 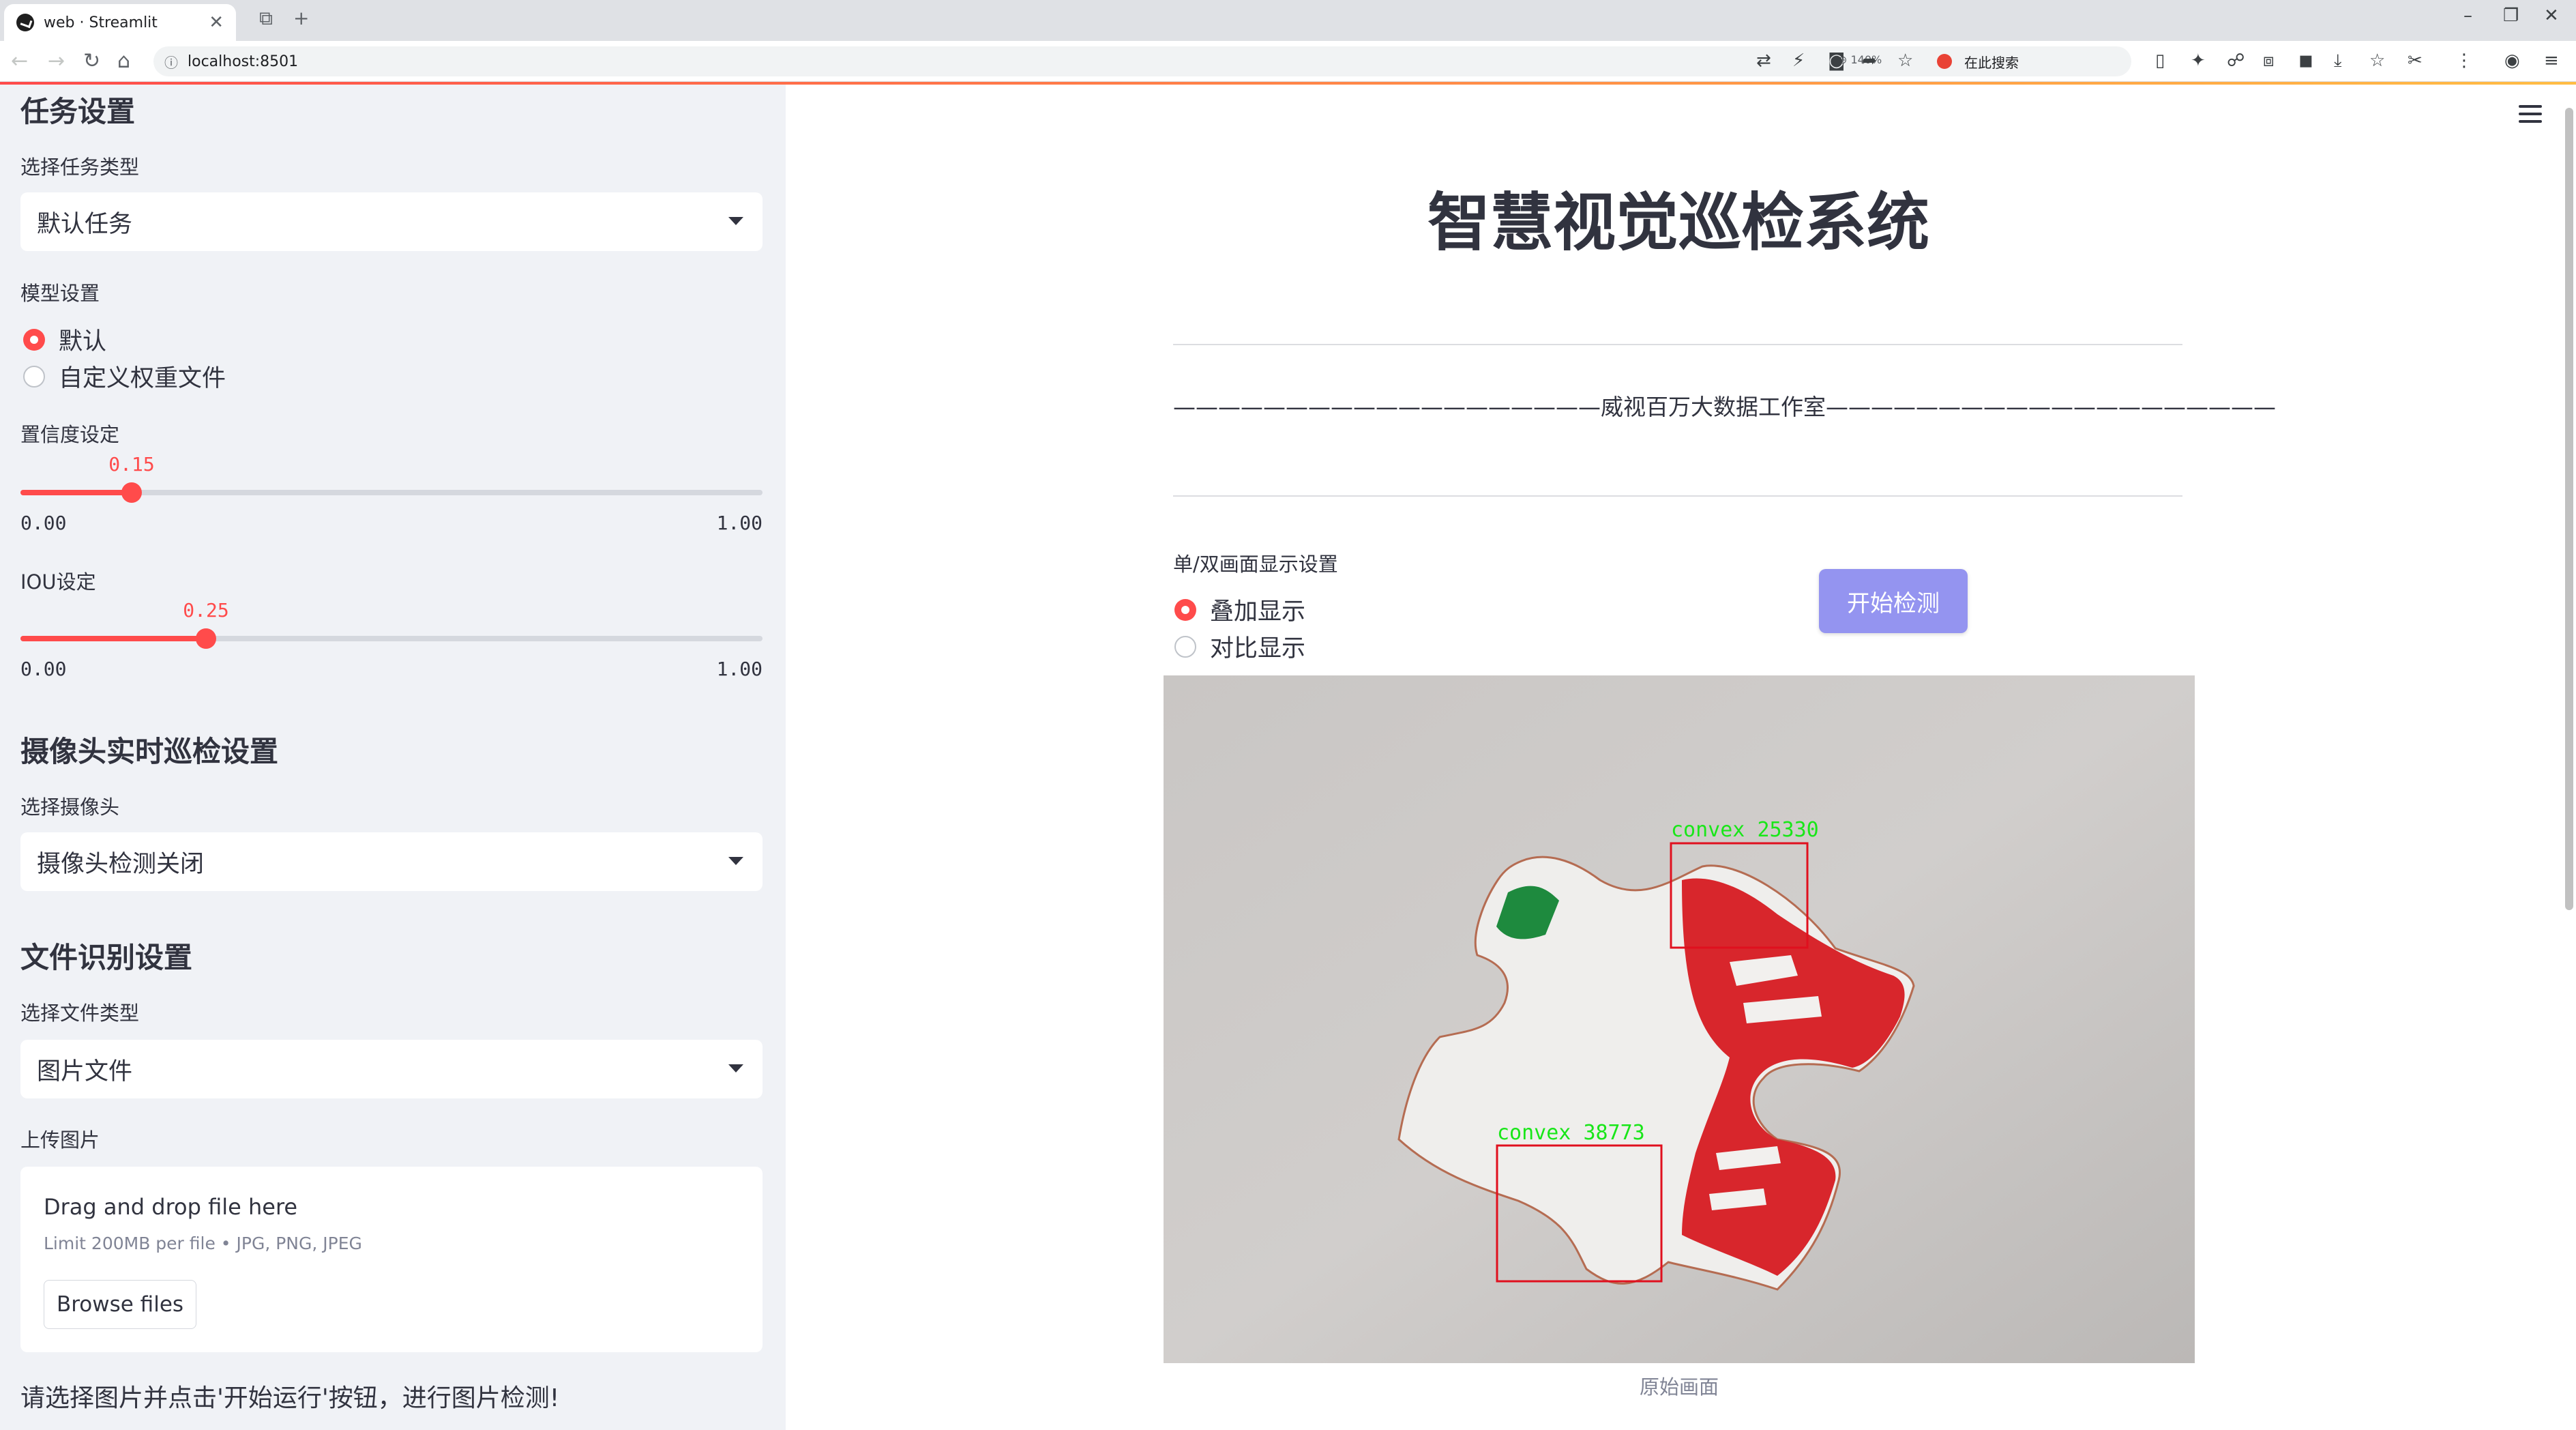 I want to click on display-radio-overlay: 叠加显示, so click(x=1239, y=609).